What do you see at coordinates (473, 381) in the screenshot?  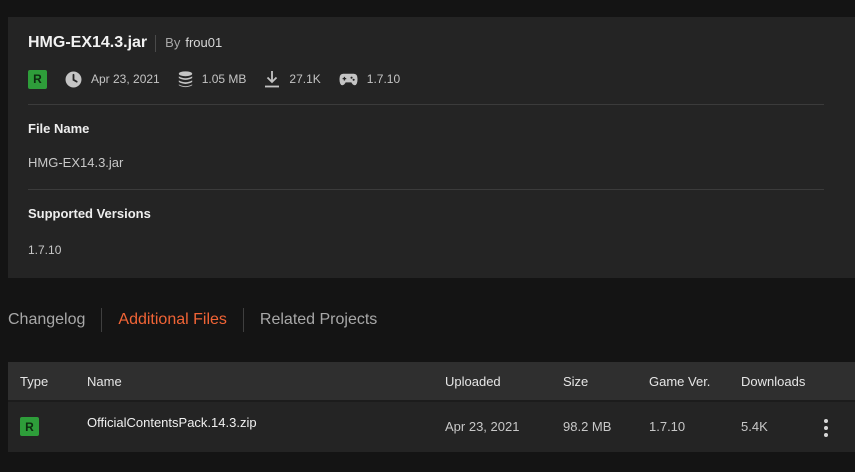 I see `column-header-uploaded: Uploaded` at bounding box center [473, 381].